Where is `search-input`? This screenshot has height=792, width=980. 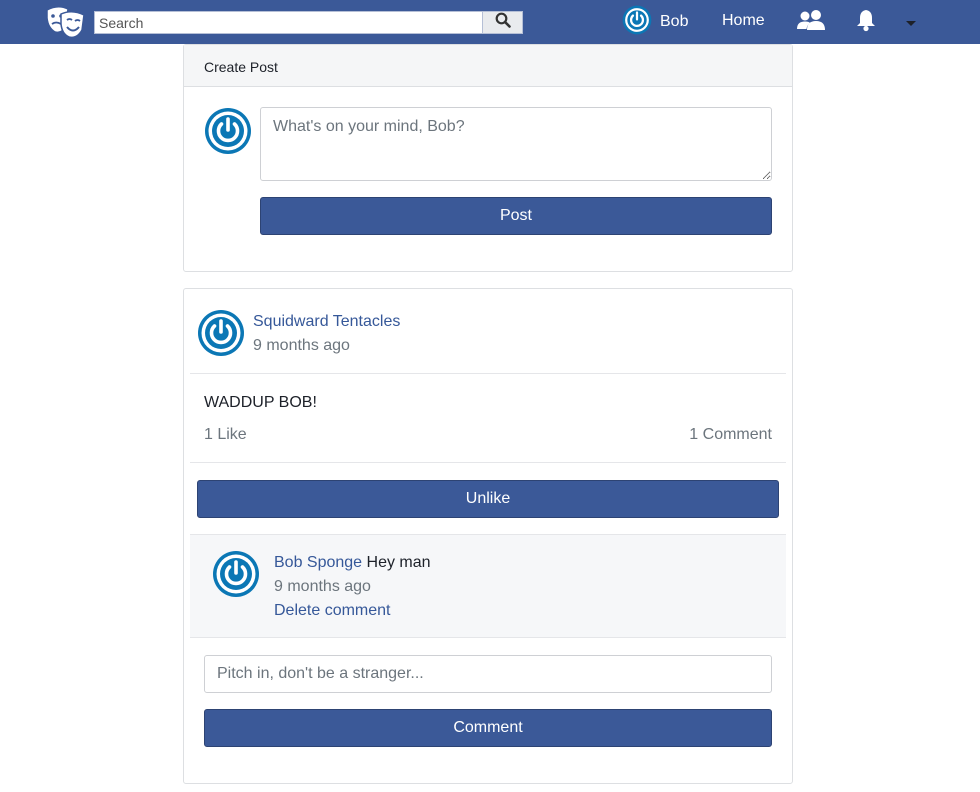
search-input is located at coordinates (288, 22).